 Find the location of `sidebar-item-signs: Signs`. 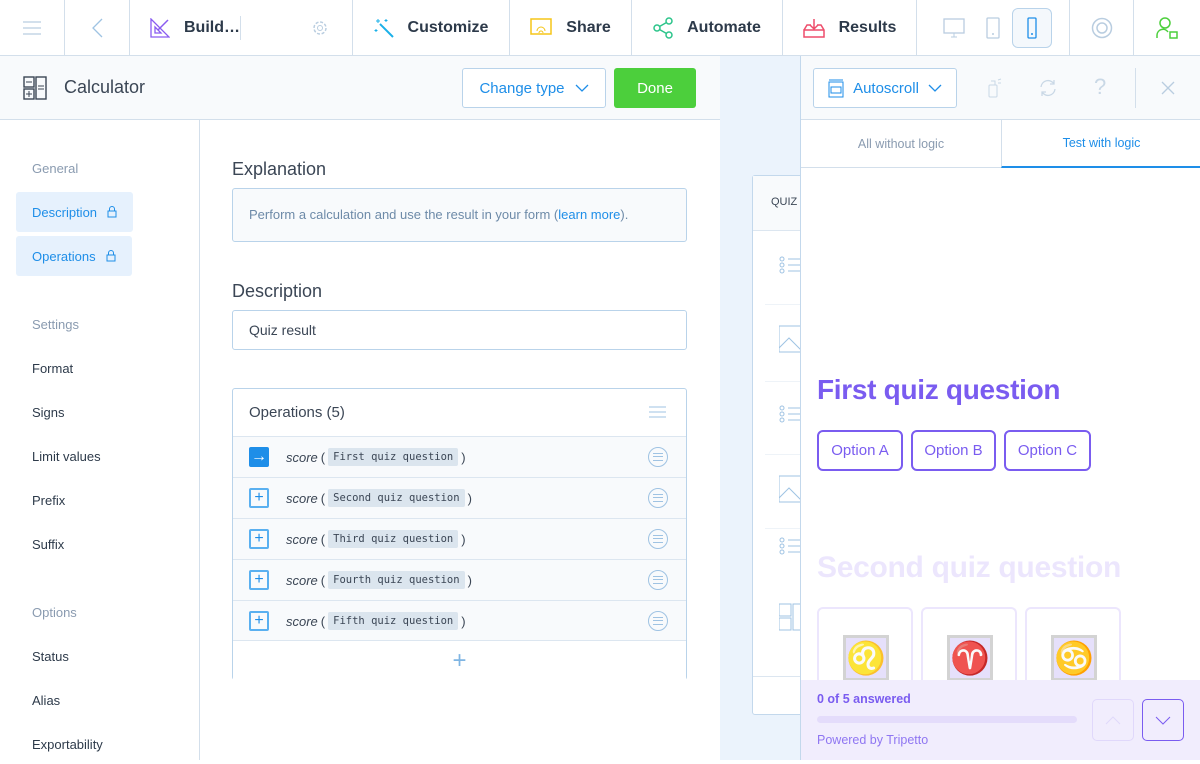

sidebar-item-signs: Signs is located at coordinates (48, 412).